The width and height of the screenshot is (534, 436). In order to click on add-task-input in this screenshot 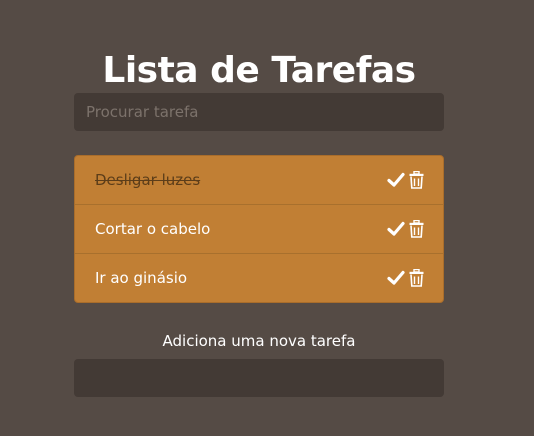, I will do `click(259, 378)`.